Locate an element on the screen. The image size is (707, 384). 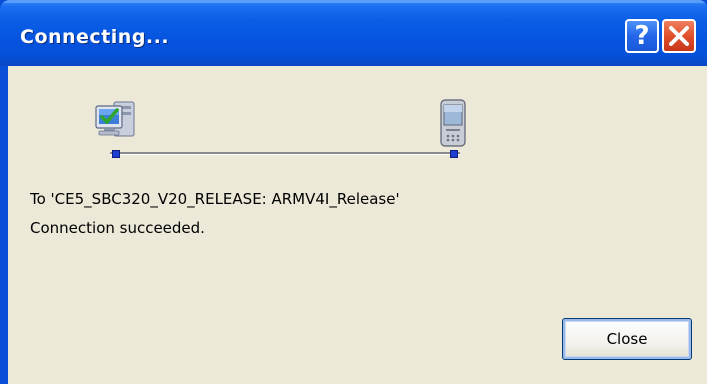
help-icon: ? is located at coordinates (642, 36).